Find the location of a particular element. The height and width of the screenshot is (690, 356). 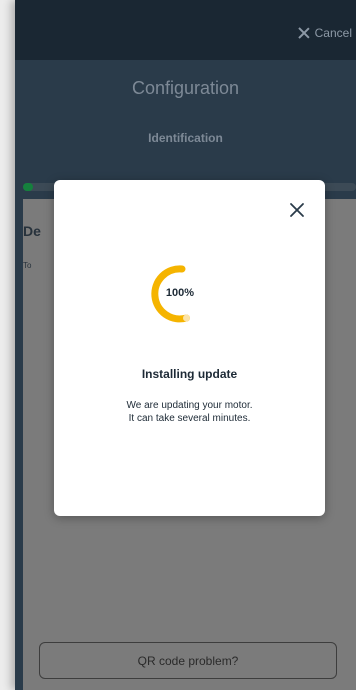

modal-message-line-1: We are updating your motor. is located at coordinates (189, 405).